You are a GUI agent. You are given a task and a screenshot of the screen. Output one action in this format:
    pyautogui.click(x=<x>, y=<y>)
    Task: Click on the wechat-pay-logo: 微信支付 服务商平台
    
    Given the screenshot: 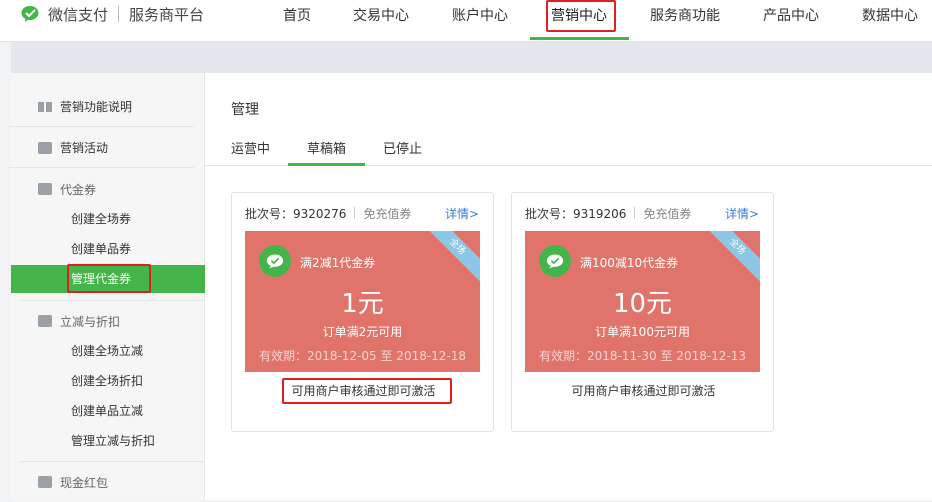 What is the action you would take?
    pyautogui.click(x=112, y=14)
    